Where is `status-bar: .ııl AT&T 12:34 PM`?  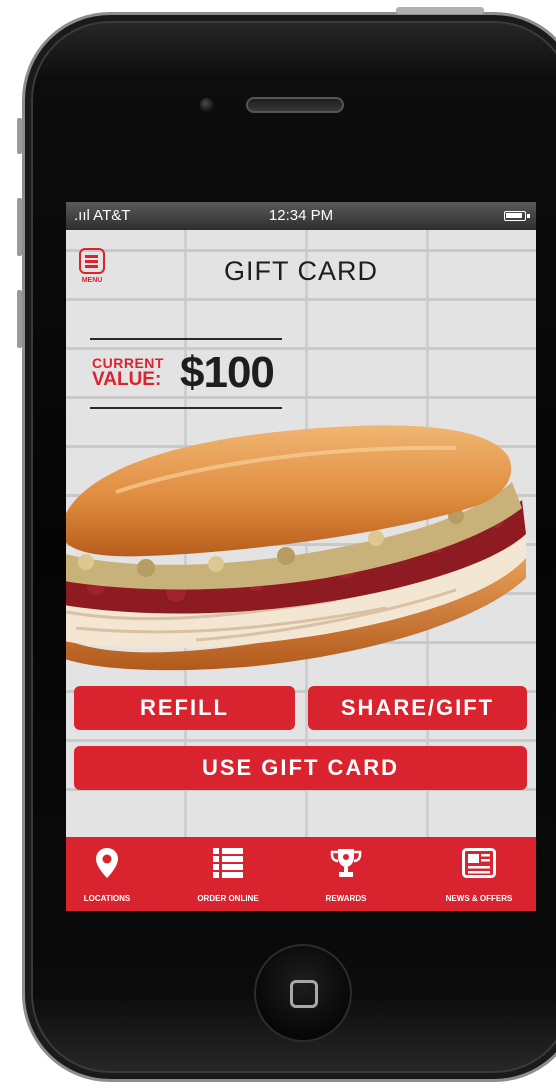 status-bar: .ııl AT&T 12:34 PM is located at coordinates (301, 216).